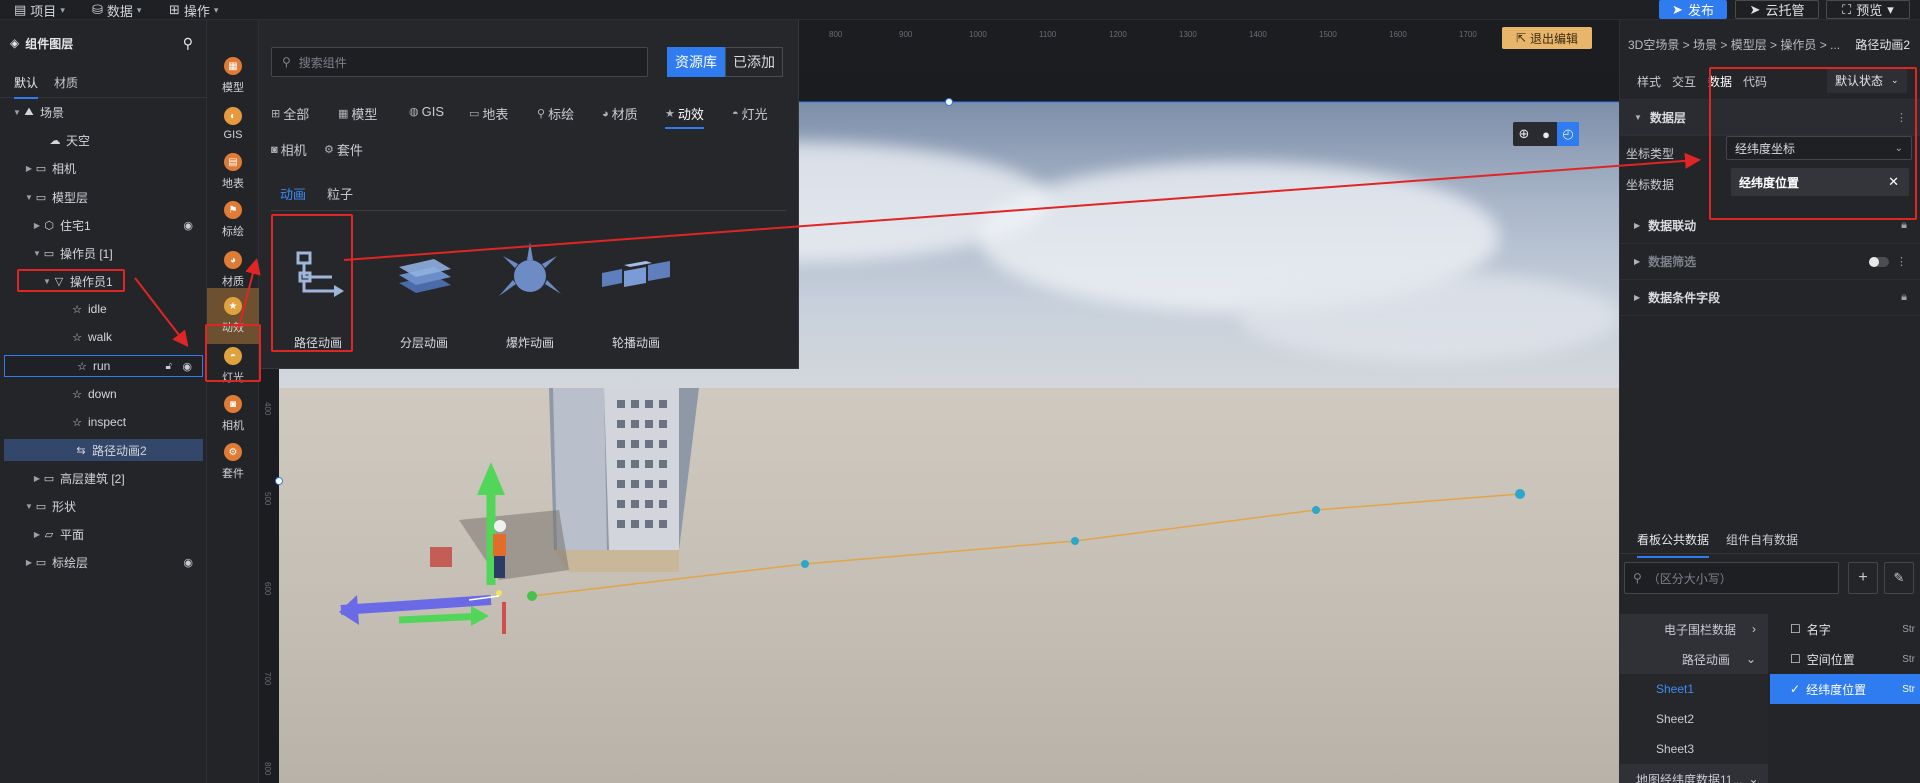 Image resolution: width=1920 pixels, height=783 pixels. What do you see at coordinates (1524, 134) in the screenshot?
I see `globe-icon: ⊕` at bounding box center [1524, 134].